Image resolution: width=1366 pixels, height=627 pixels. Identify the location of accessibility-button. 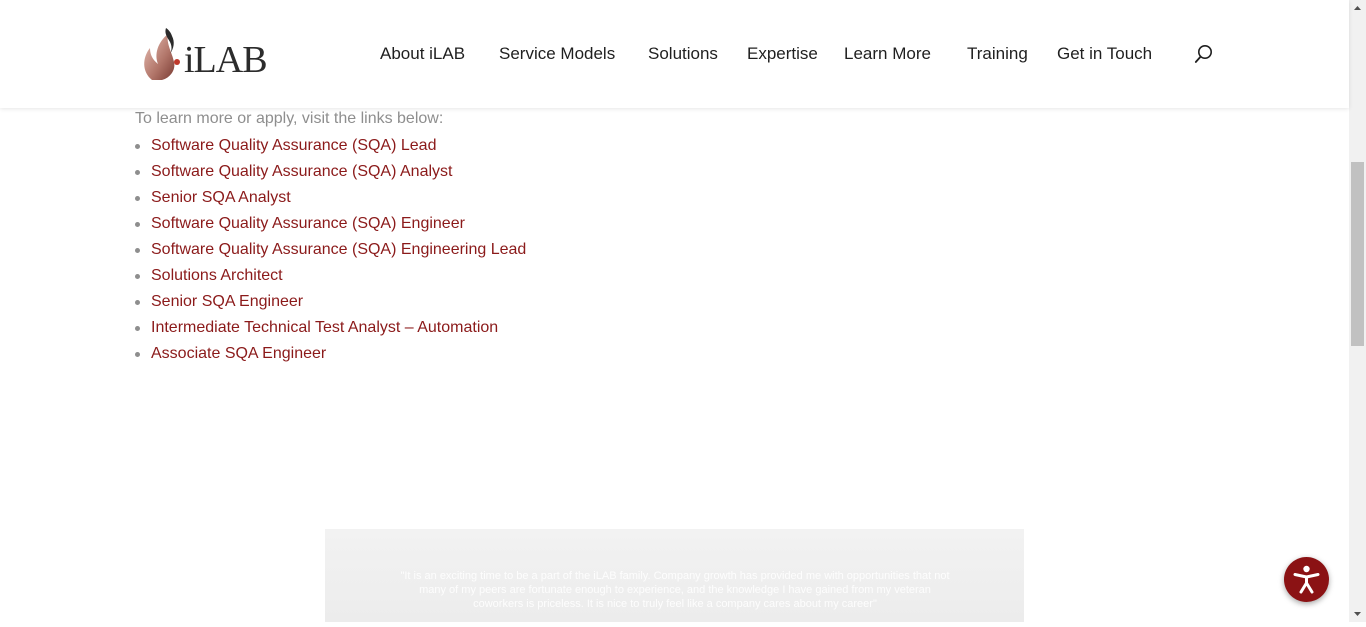
(1306, 579).